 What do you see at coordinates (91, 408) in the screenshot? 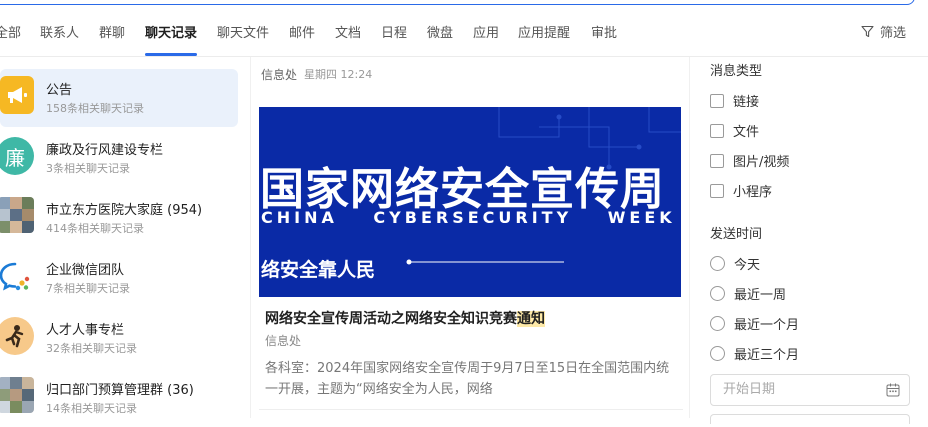
I see `item-subtitle: 14条相关聊天记录` at bounding box center [91, 408].